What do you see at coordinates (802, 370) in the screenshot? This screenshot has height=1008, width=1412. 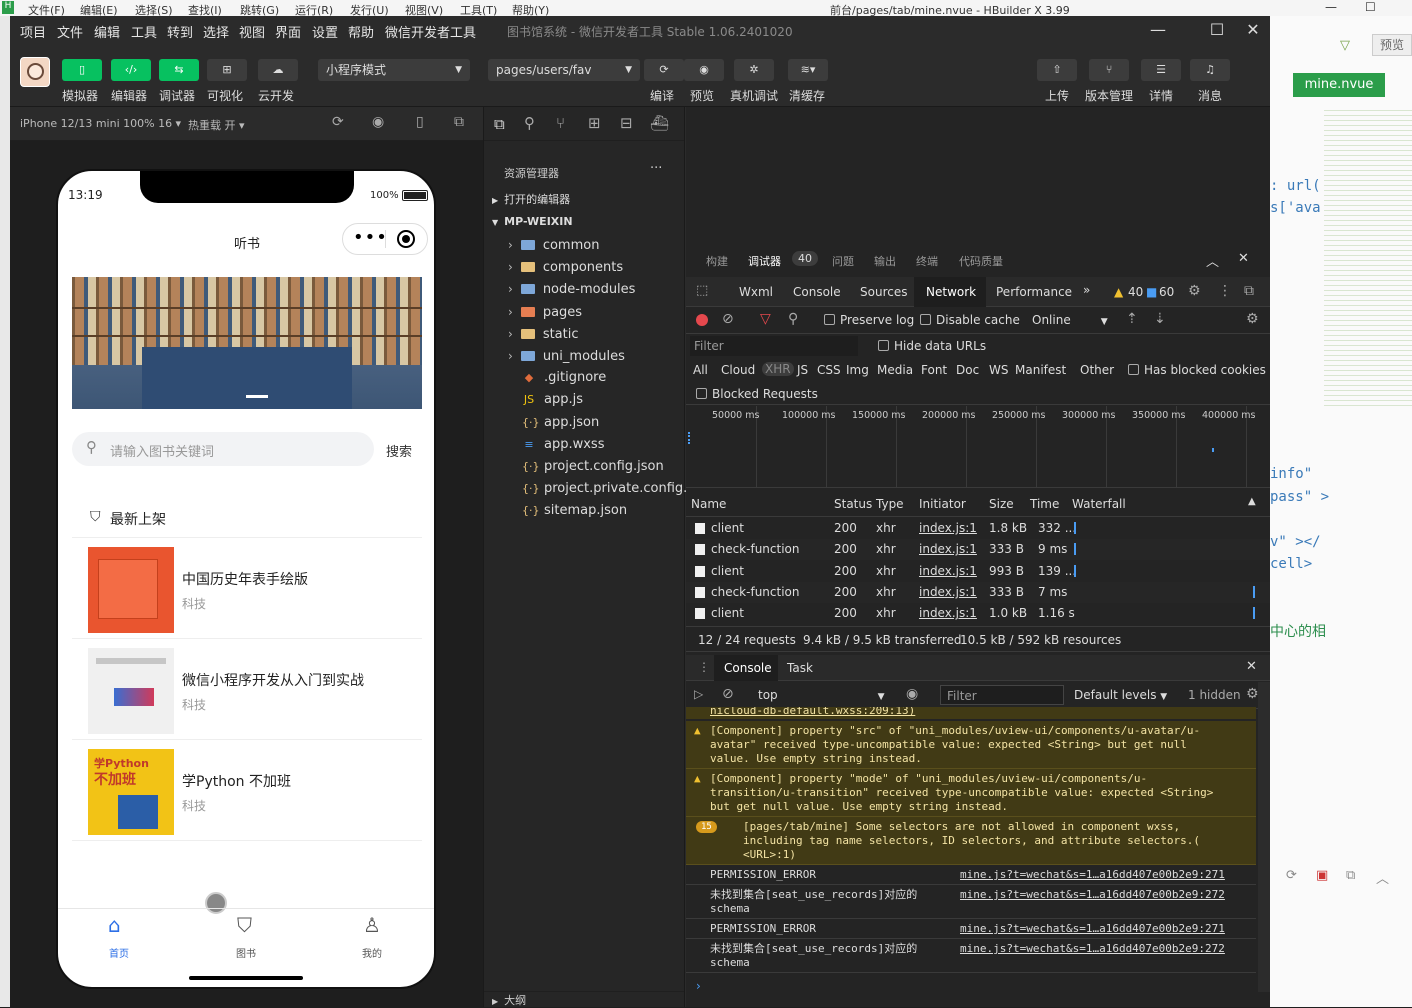 I see `type-filter: JS` at bounding box center [802, 370].